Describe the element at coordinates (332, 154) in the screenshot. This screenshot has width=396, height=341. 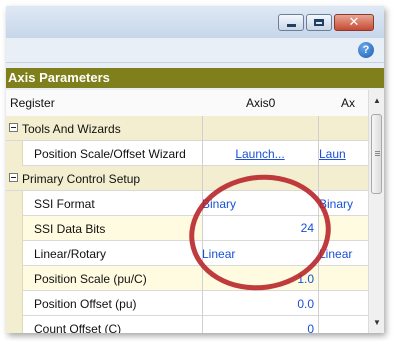
I see `launch-link-axis1: Laun` at that location.